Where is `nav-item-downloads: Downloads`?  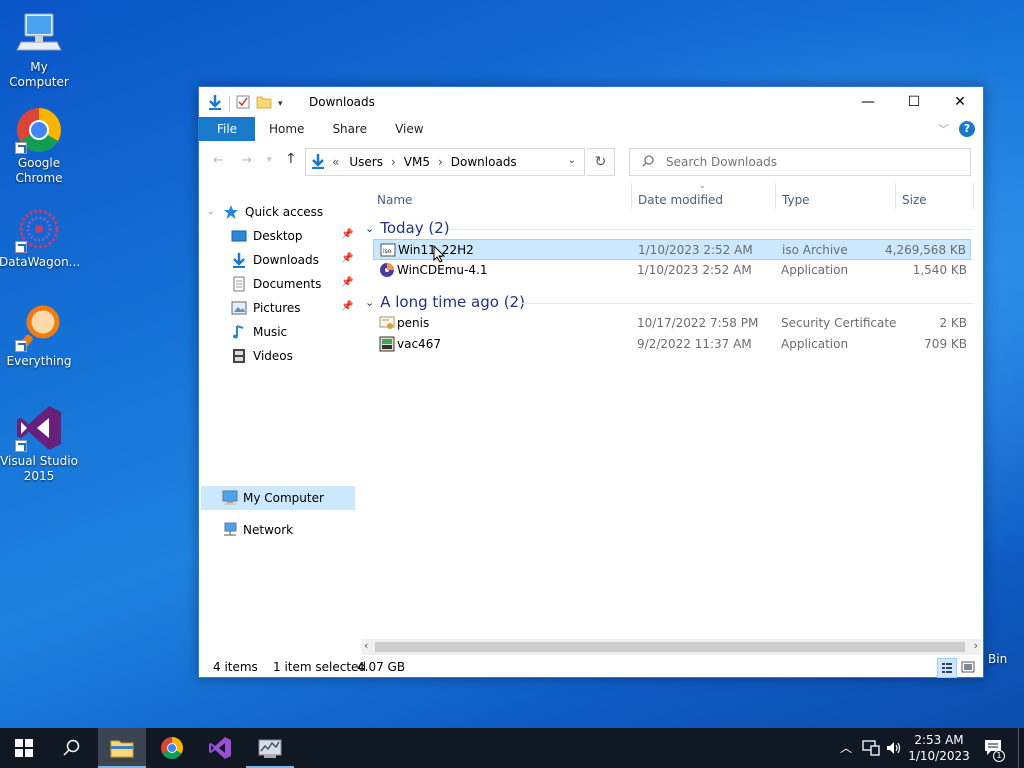 nav-item-downloads: Downloads is located at coordinates (275, 260).